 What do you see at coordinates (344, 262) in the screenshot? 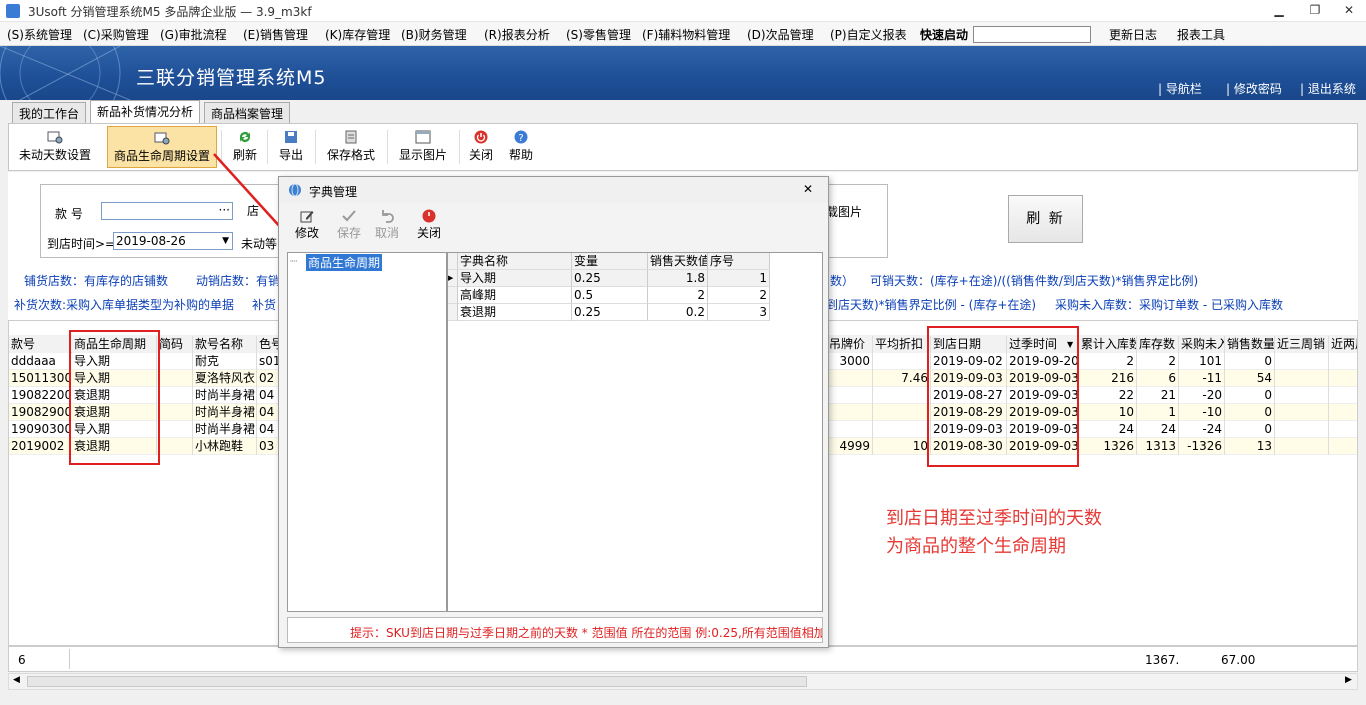
I see `tree-item-lifecycle: 商品生命周期` at bounding box center [344, 262].